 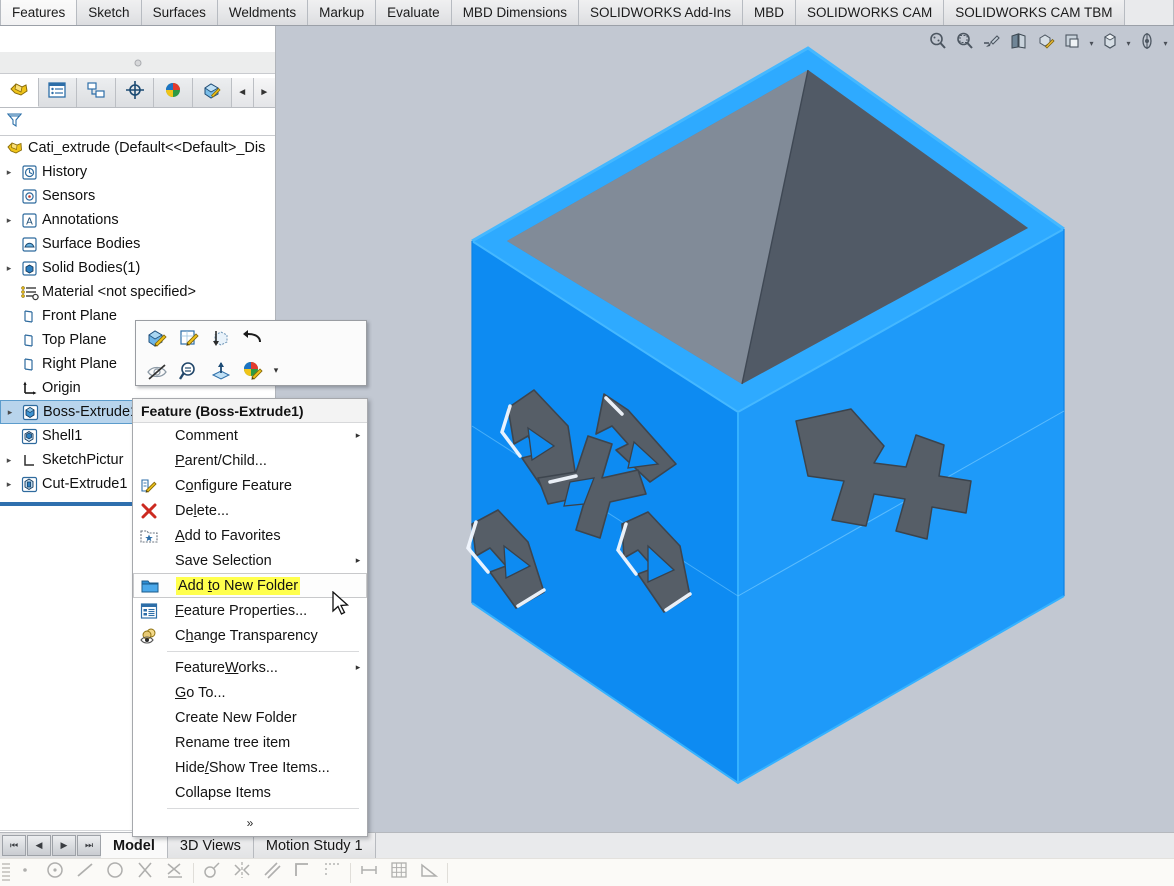 I want to click on point-tool, so click(x=25, y=873).